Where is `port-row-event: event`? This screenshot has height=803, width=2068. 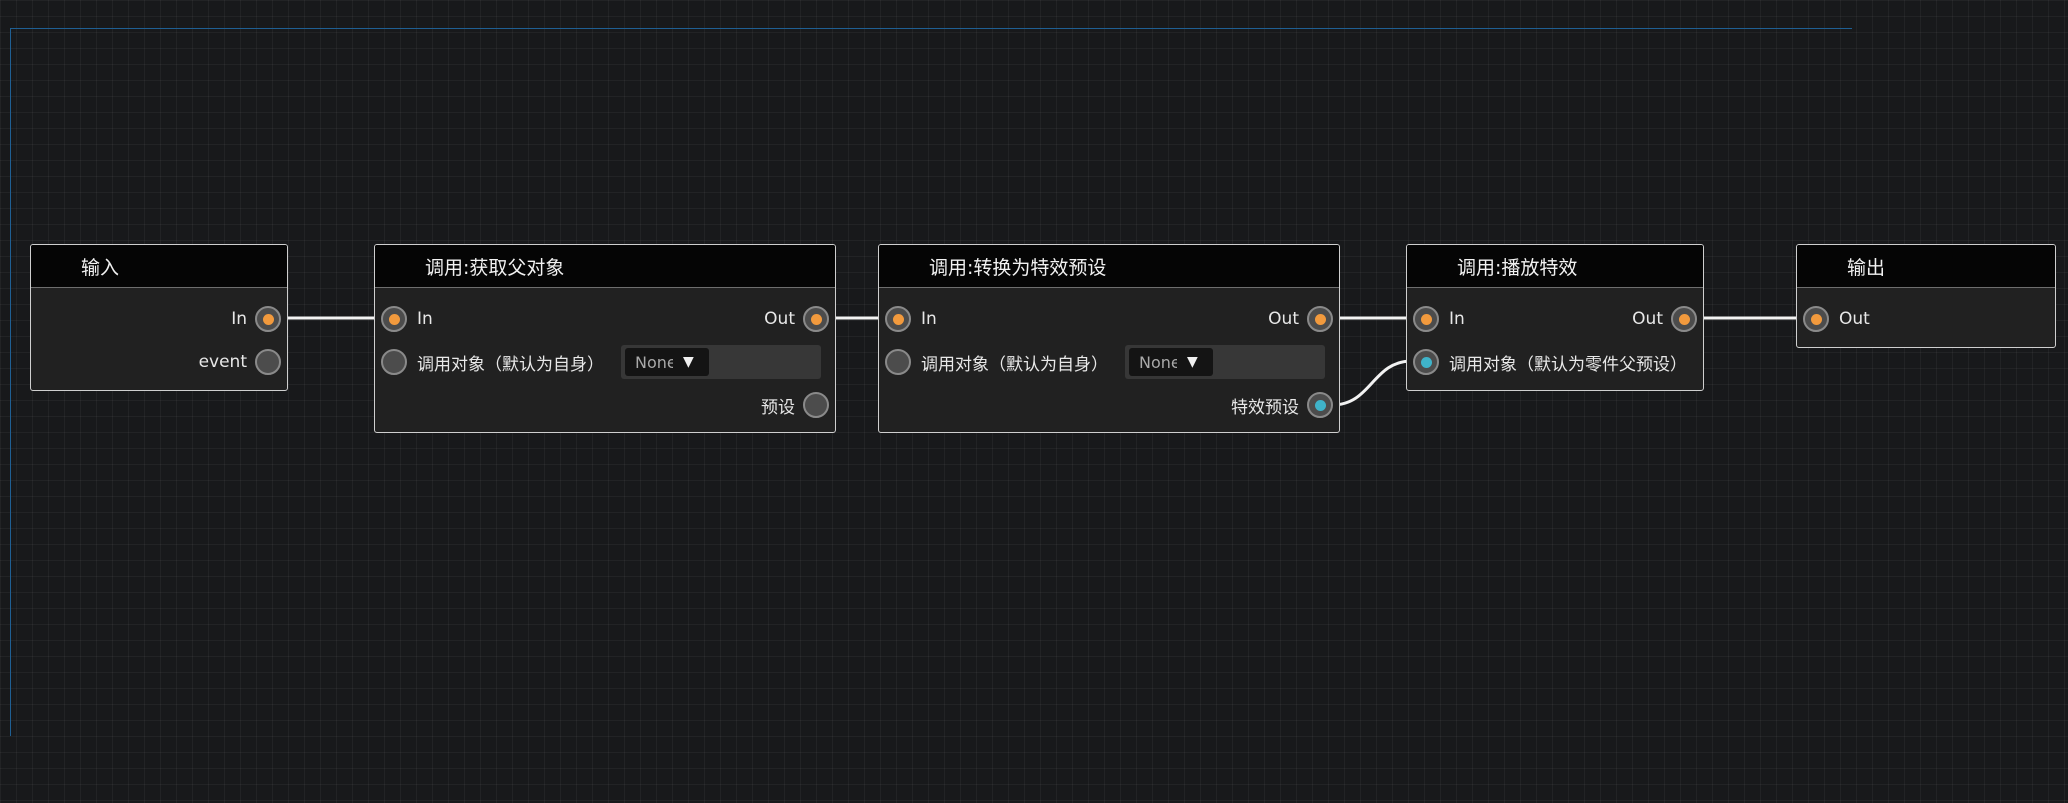
port-row-event: event is located at coordinates (240, 362).